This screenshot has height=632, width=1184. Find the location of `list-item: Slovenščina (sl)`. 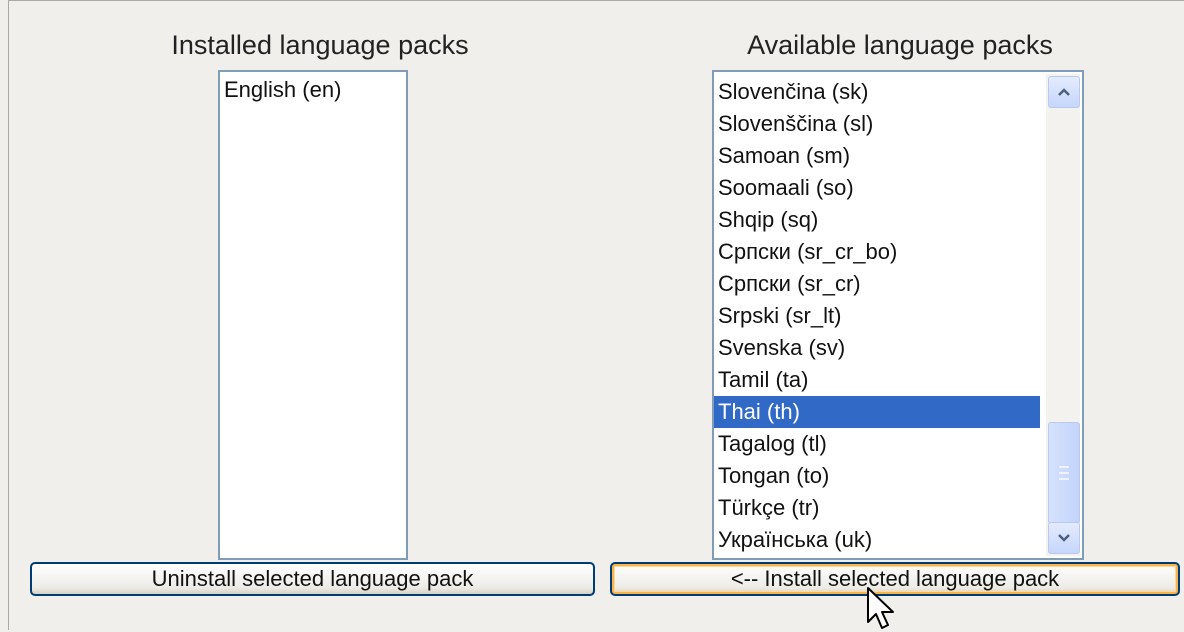

list-item: Slovenščina (sl) is located at coordinates (877, 124).